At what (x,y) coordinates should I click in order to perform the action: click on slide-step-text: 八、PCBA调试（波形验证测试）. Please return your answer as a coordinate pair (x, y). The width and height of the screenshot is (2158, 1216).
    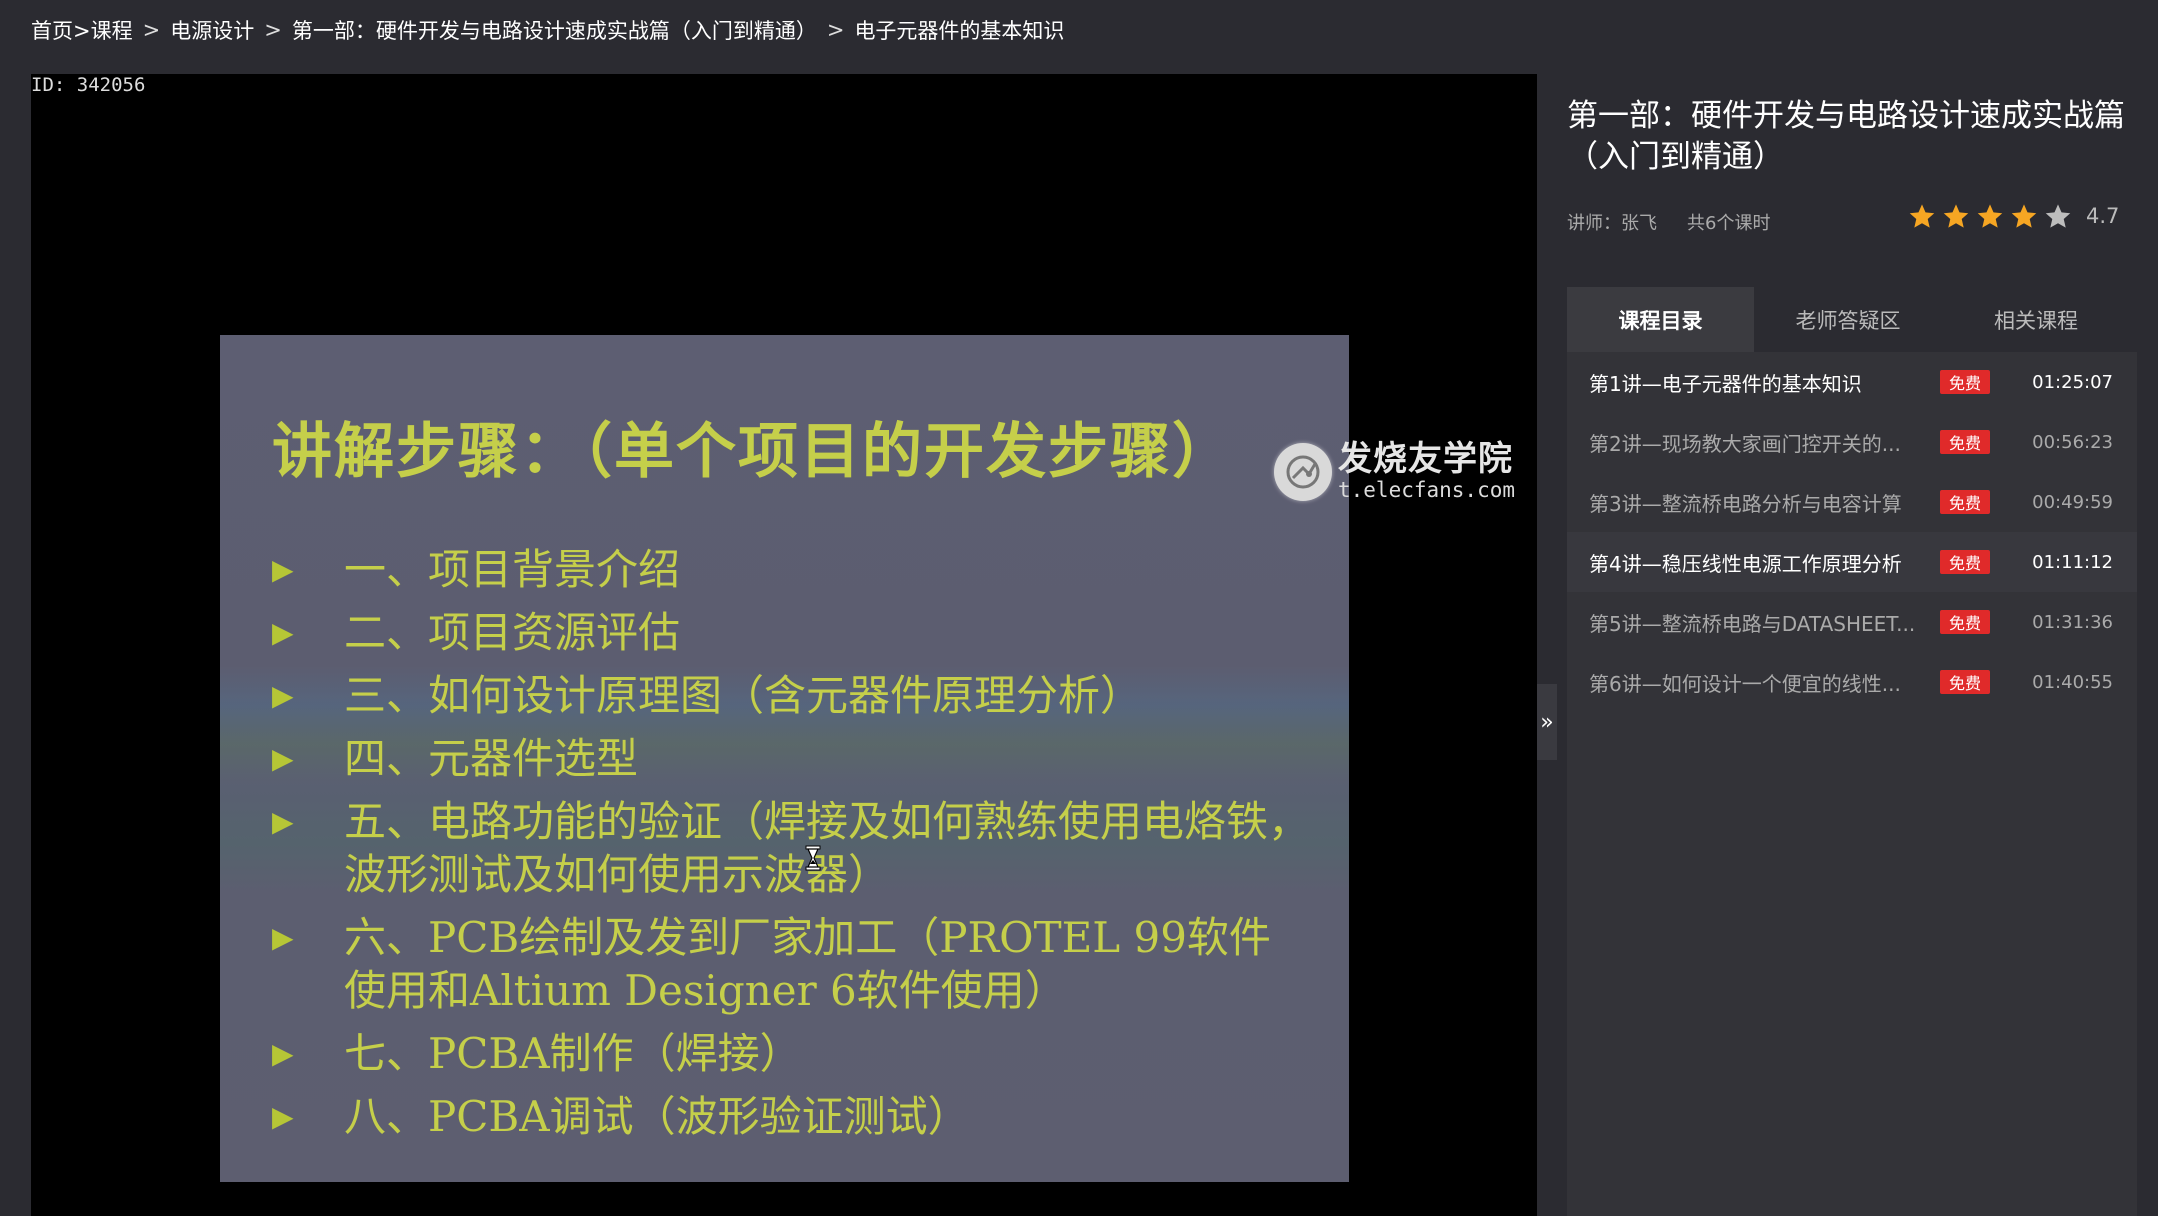
    Looking at the image, I should click on (657, 1116).